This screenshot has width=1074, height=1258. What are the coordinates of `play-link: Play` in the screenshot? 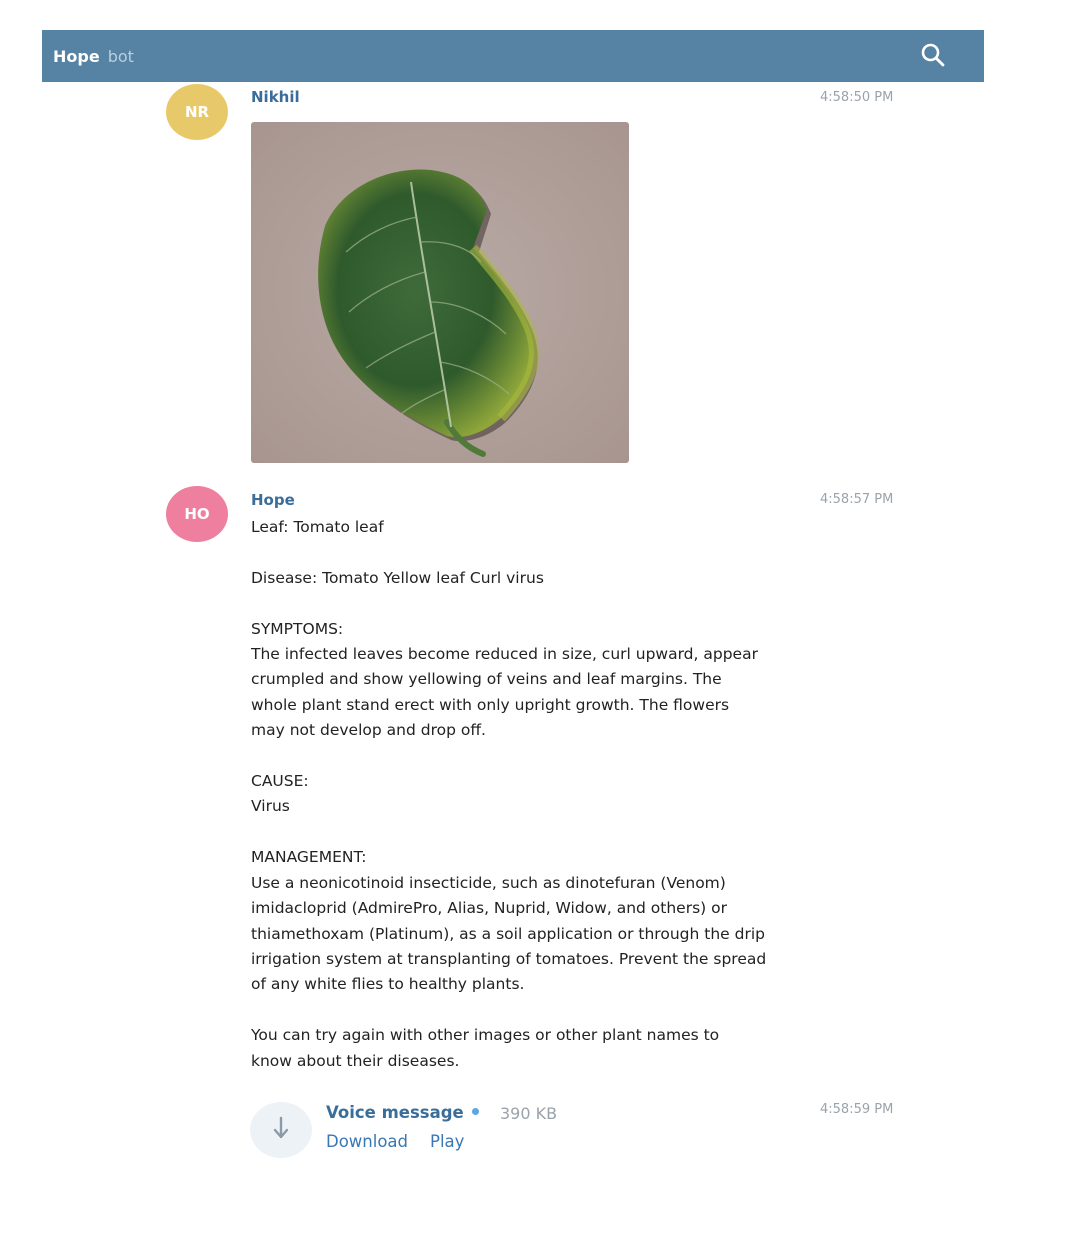 It's located at (447, 1141).